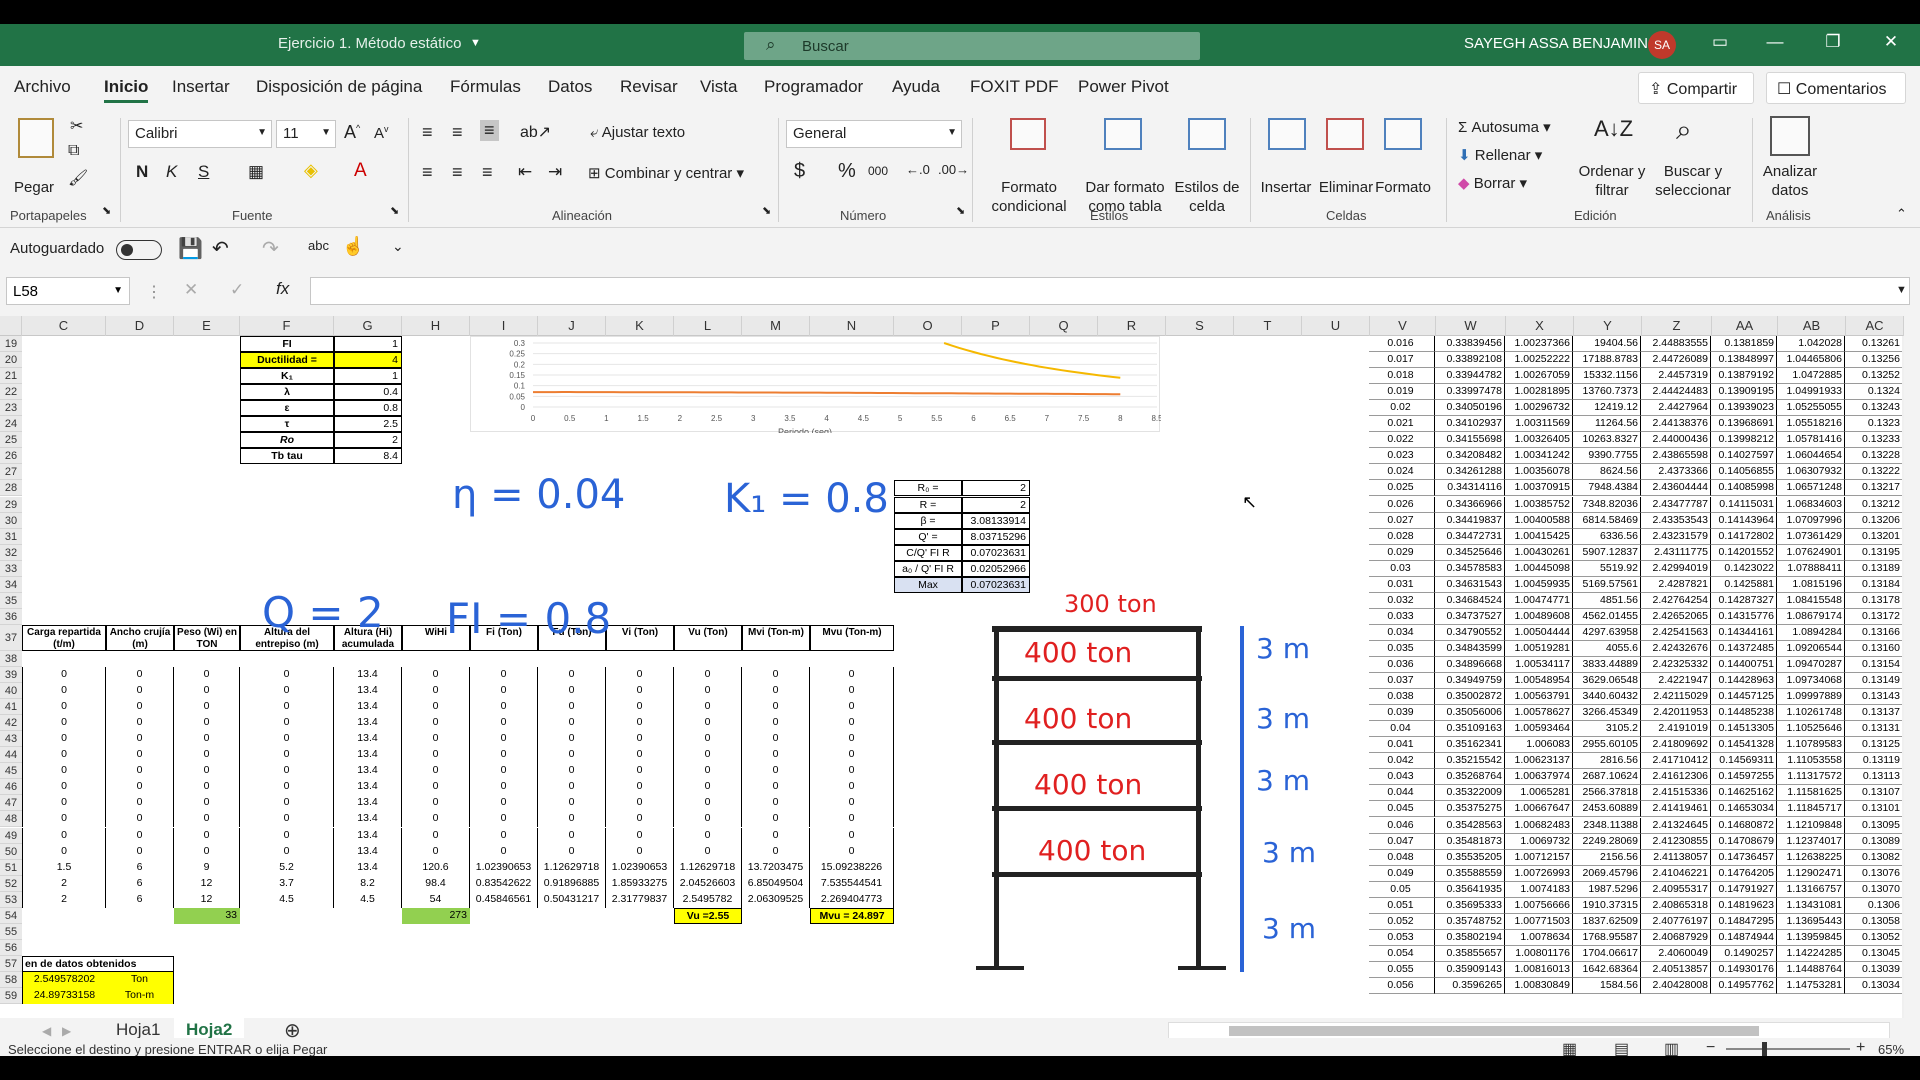 The image size is (1920, 1080). Describe the element at coordinates (1539, 440) in the screenshot. I see `spectrum-cell: 1.00326405` at that location.